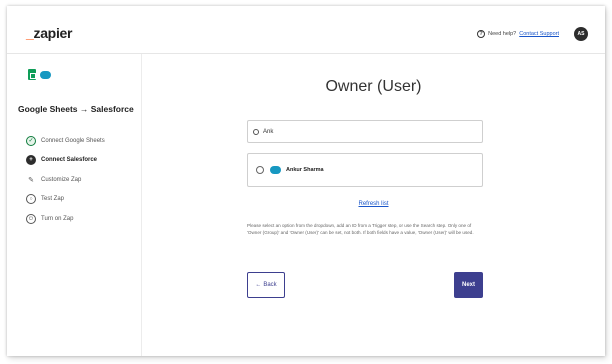 This screenshot has width=612, height=364. I want to click on step-customize-zap: ✎ Customize Zap, so click(65, 180).